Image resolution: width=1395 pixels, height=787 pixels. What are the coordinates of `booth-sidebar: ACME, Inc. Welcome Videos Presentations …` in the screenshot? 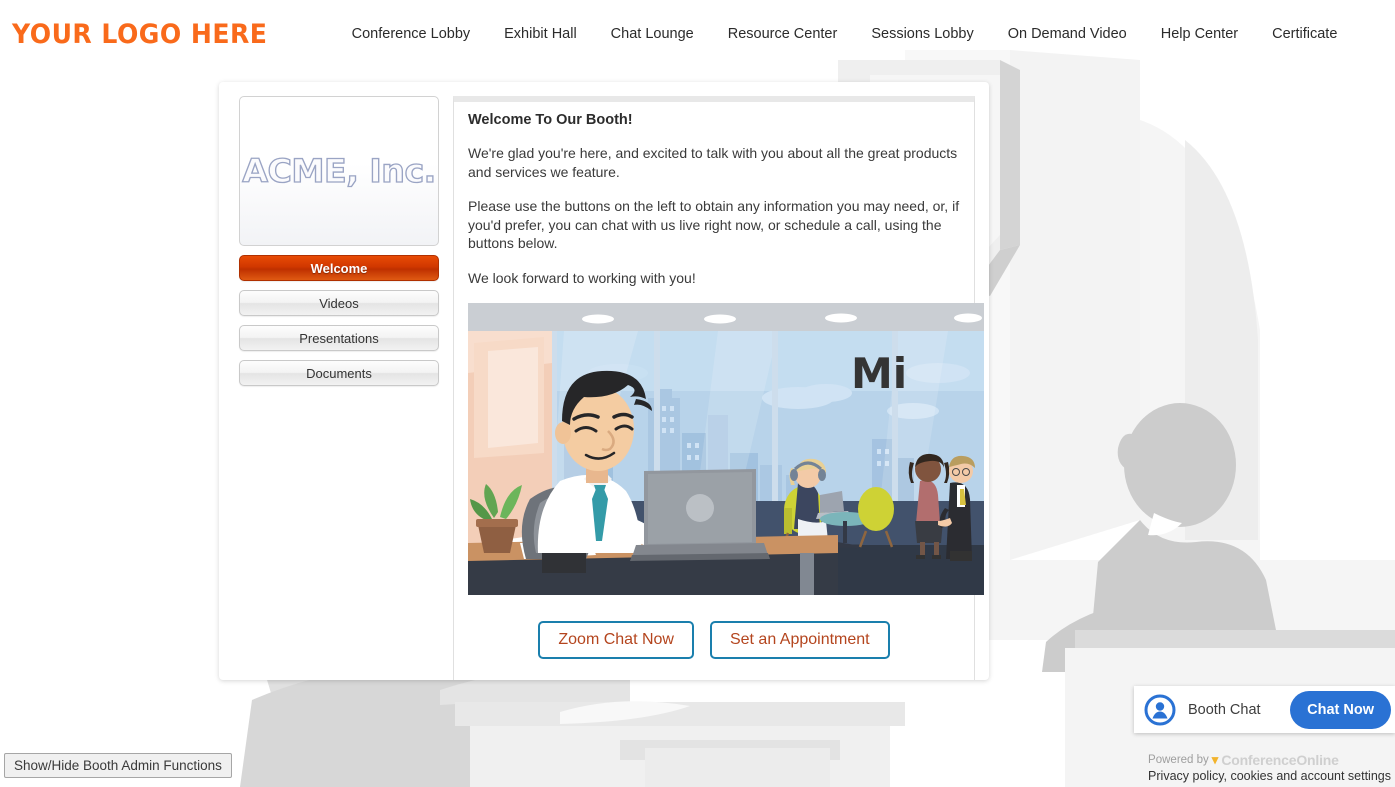 It's located at (339, 388).